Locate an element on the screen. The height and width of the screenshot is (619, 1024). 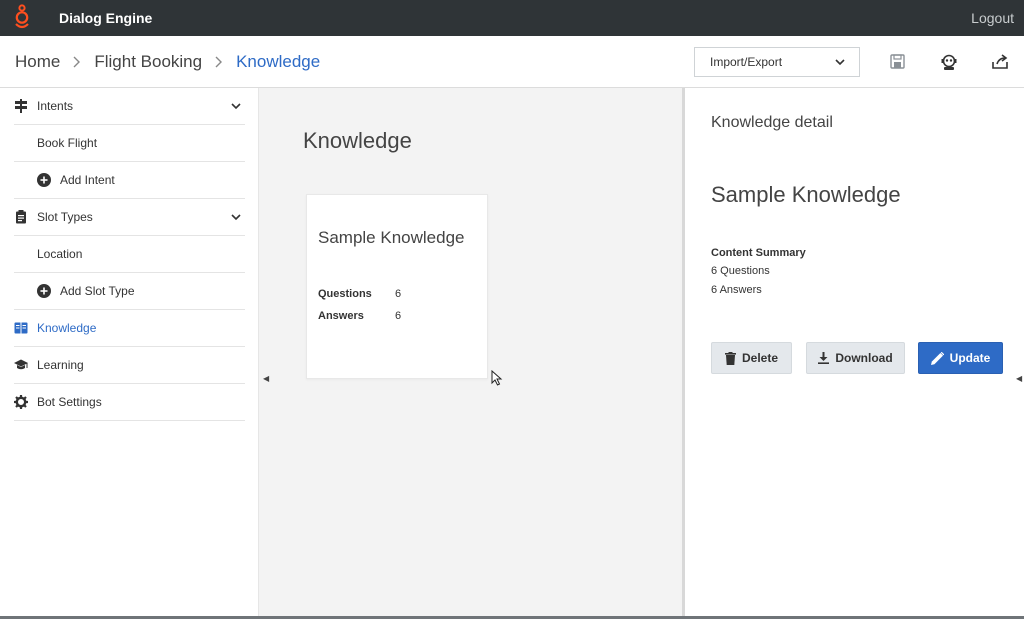
answers-value: 6 is located at coordinates (398, 316).